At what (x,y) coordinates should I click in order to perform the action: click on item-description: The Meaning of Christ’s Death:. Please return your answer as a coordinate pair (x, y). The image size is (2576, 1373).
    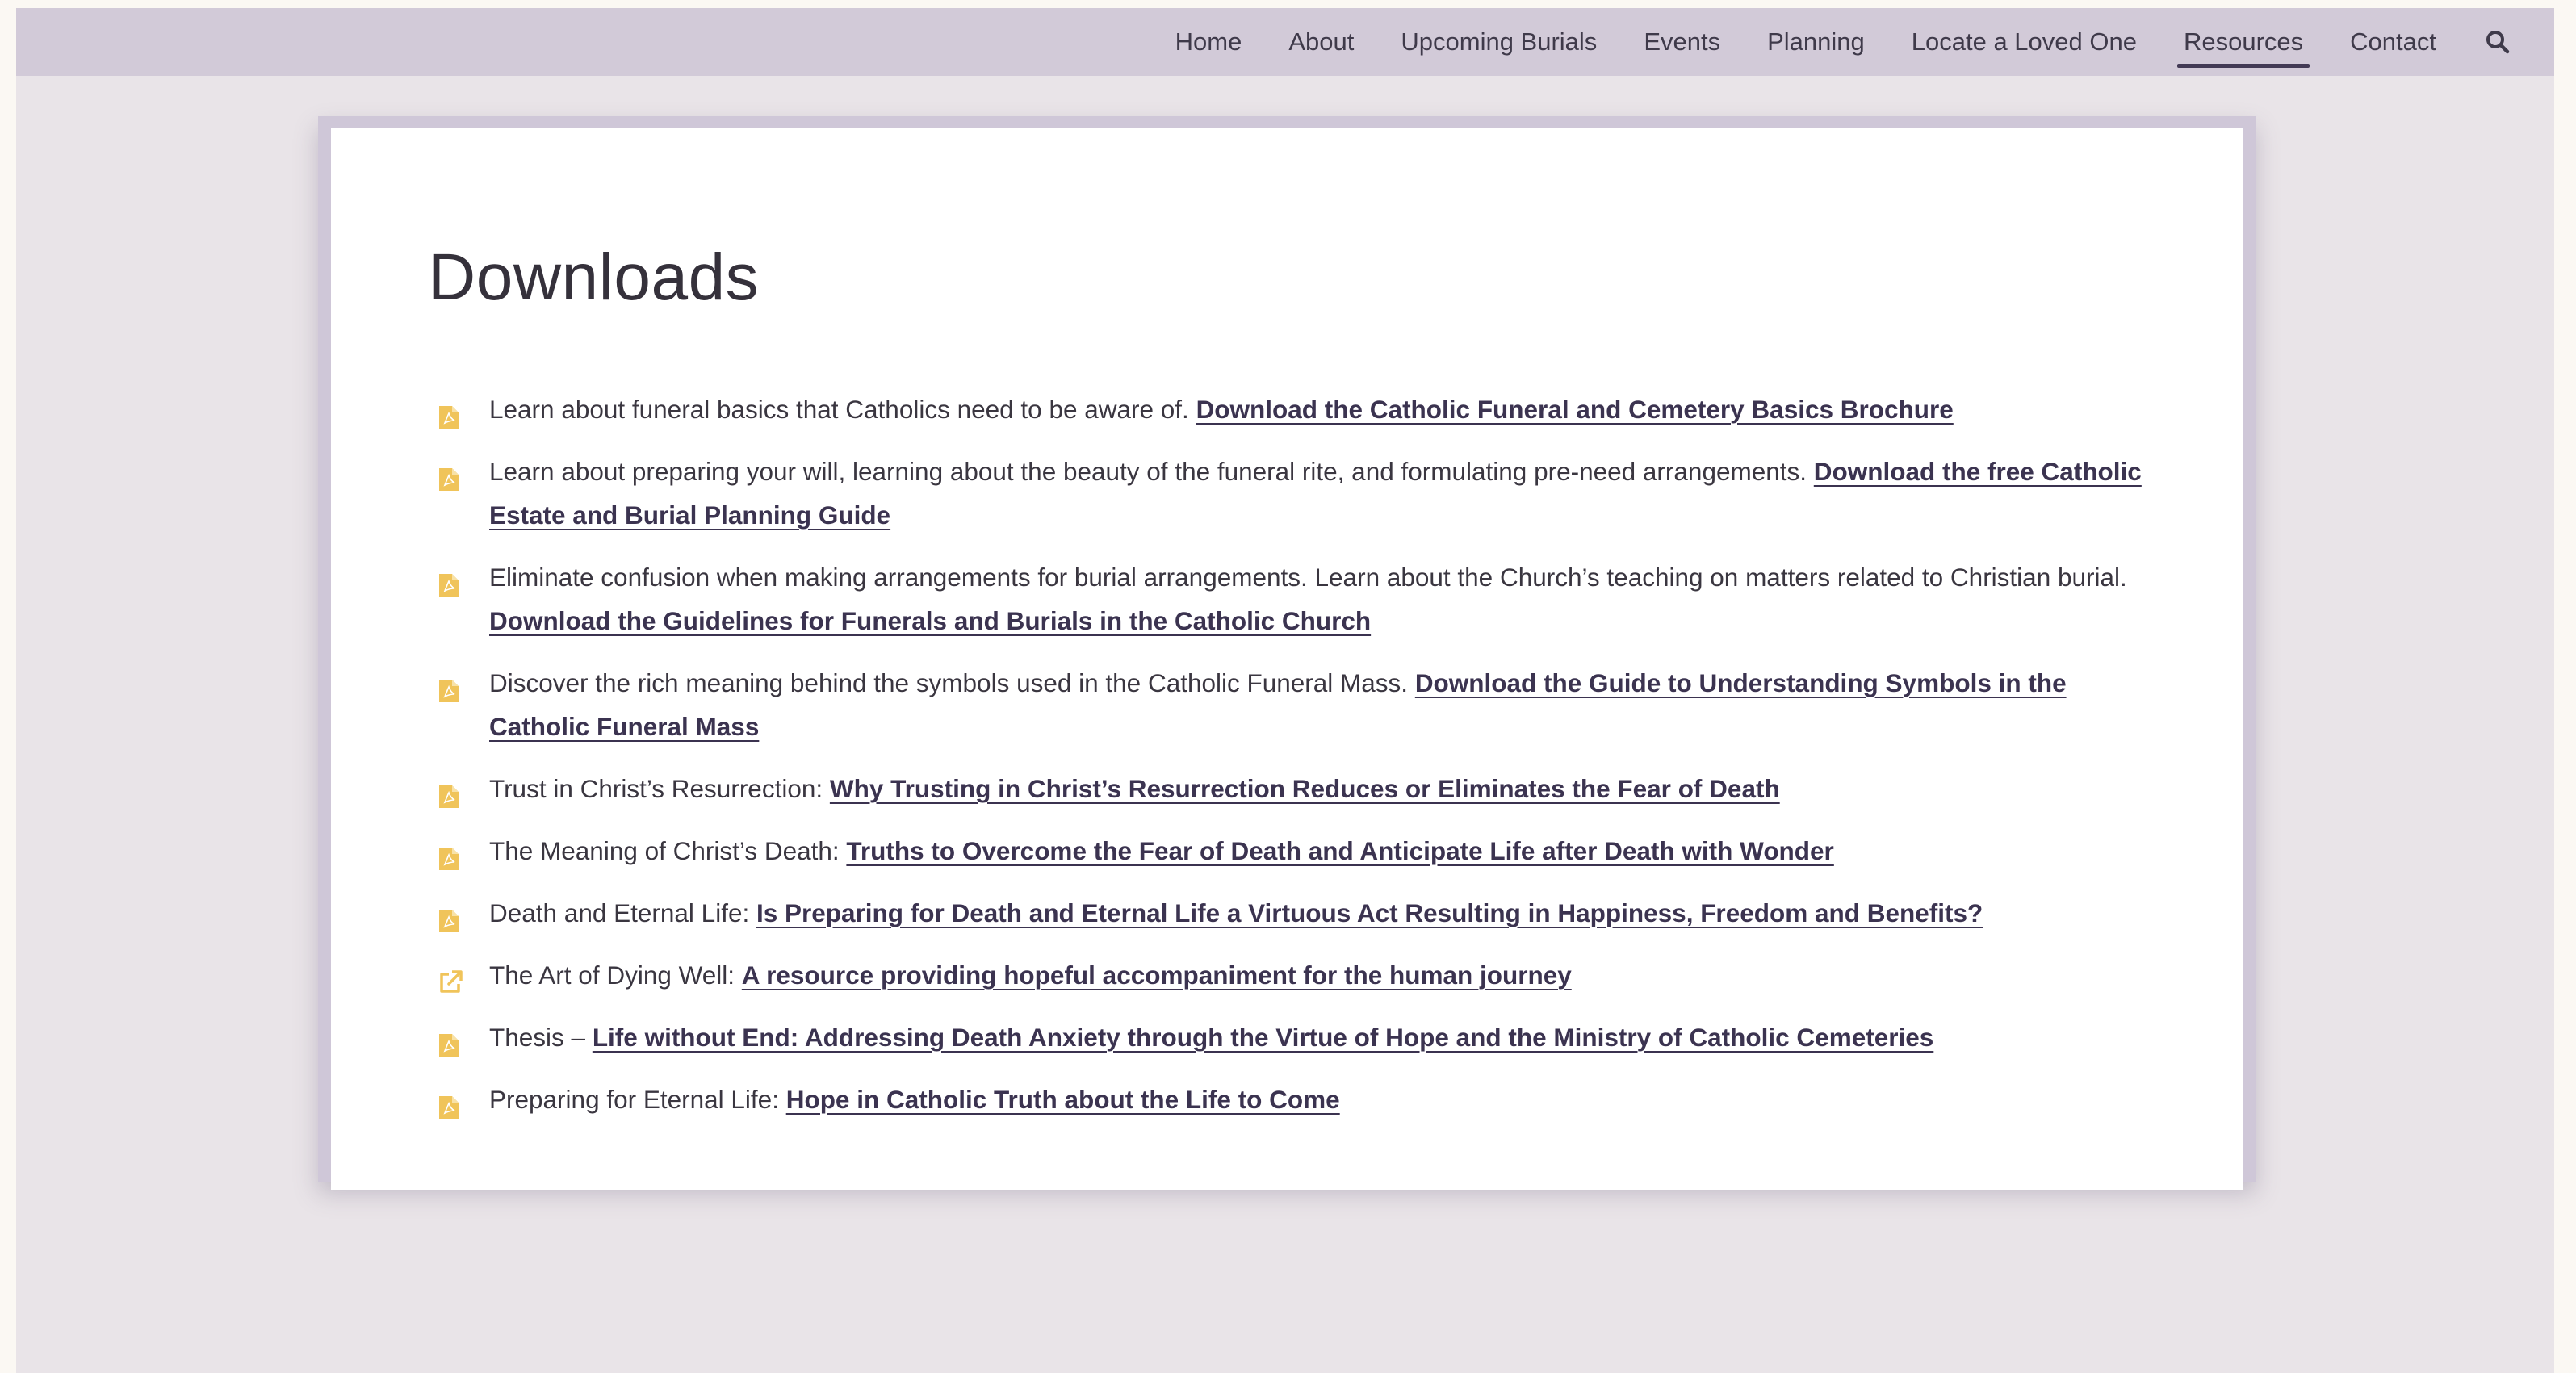
    Looking at the image, I should click on (668, 850).